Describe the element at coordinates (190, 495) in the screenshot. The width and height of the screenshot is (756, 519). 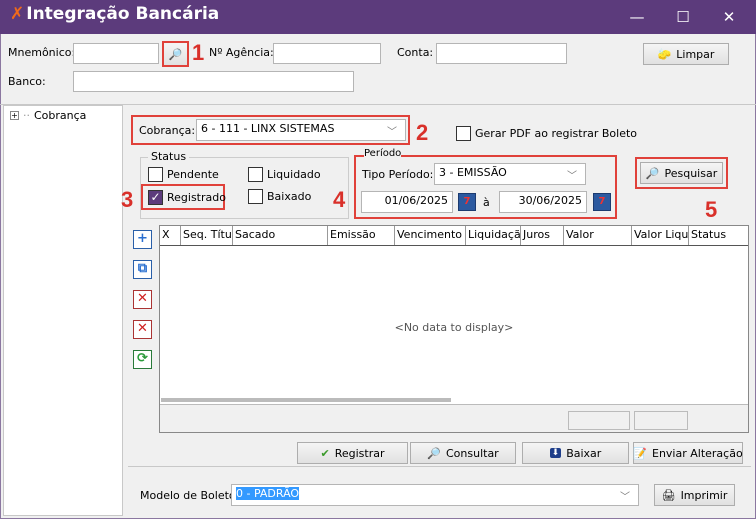
I see `modelo-label: Modelo de Boleto:` at that location.